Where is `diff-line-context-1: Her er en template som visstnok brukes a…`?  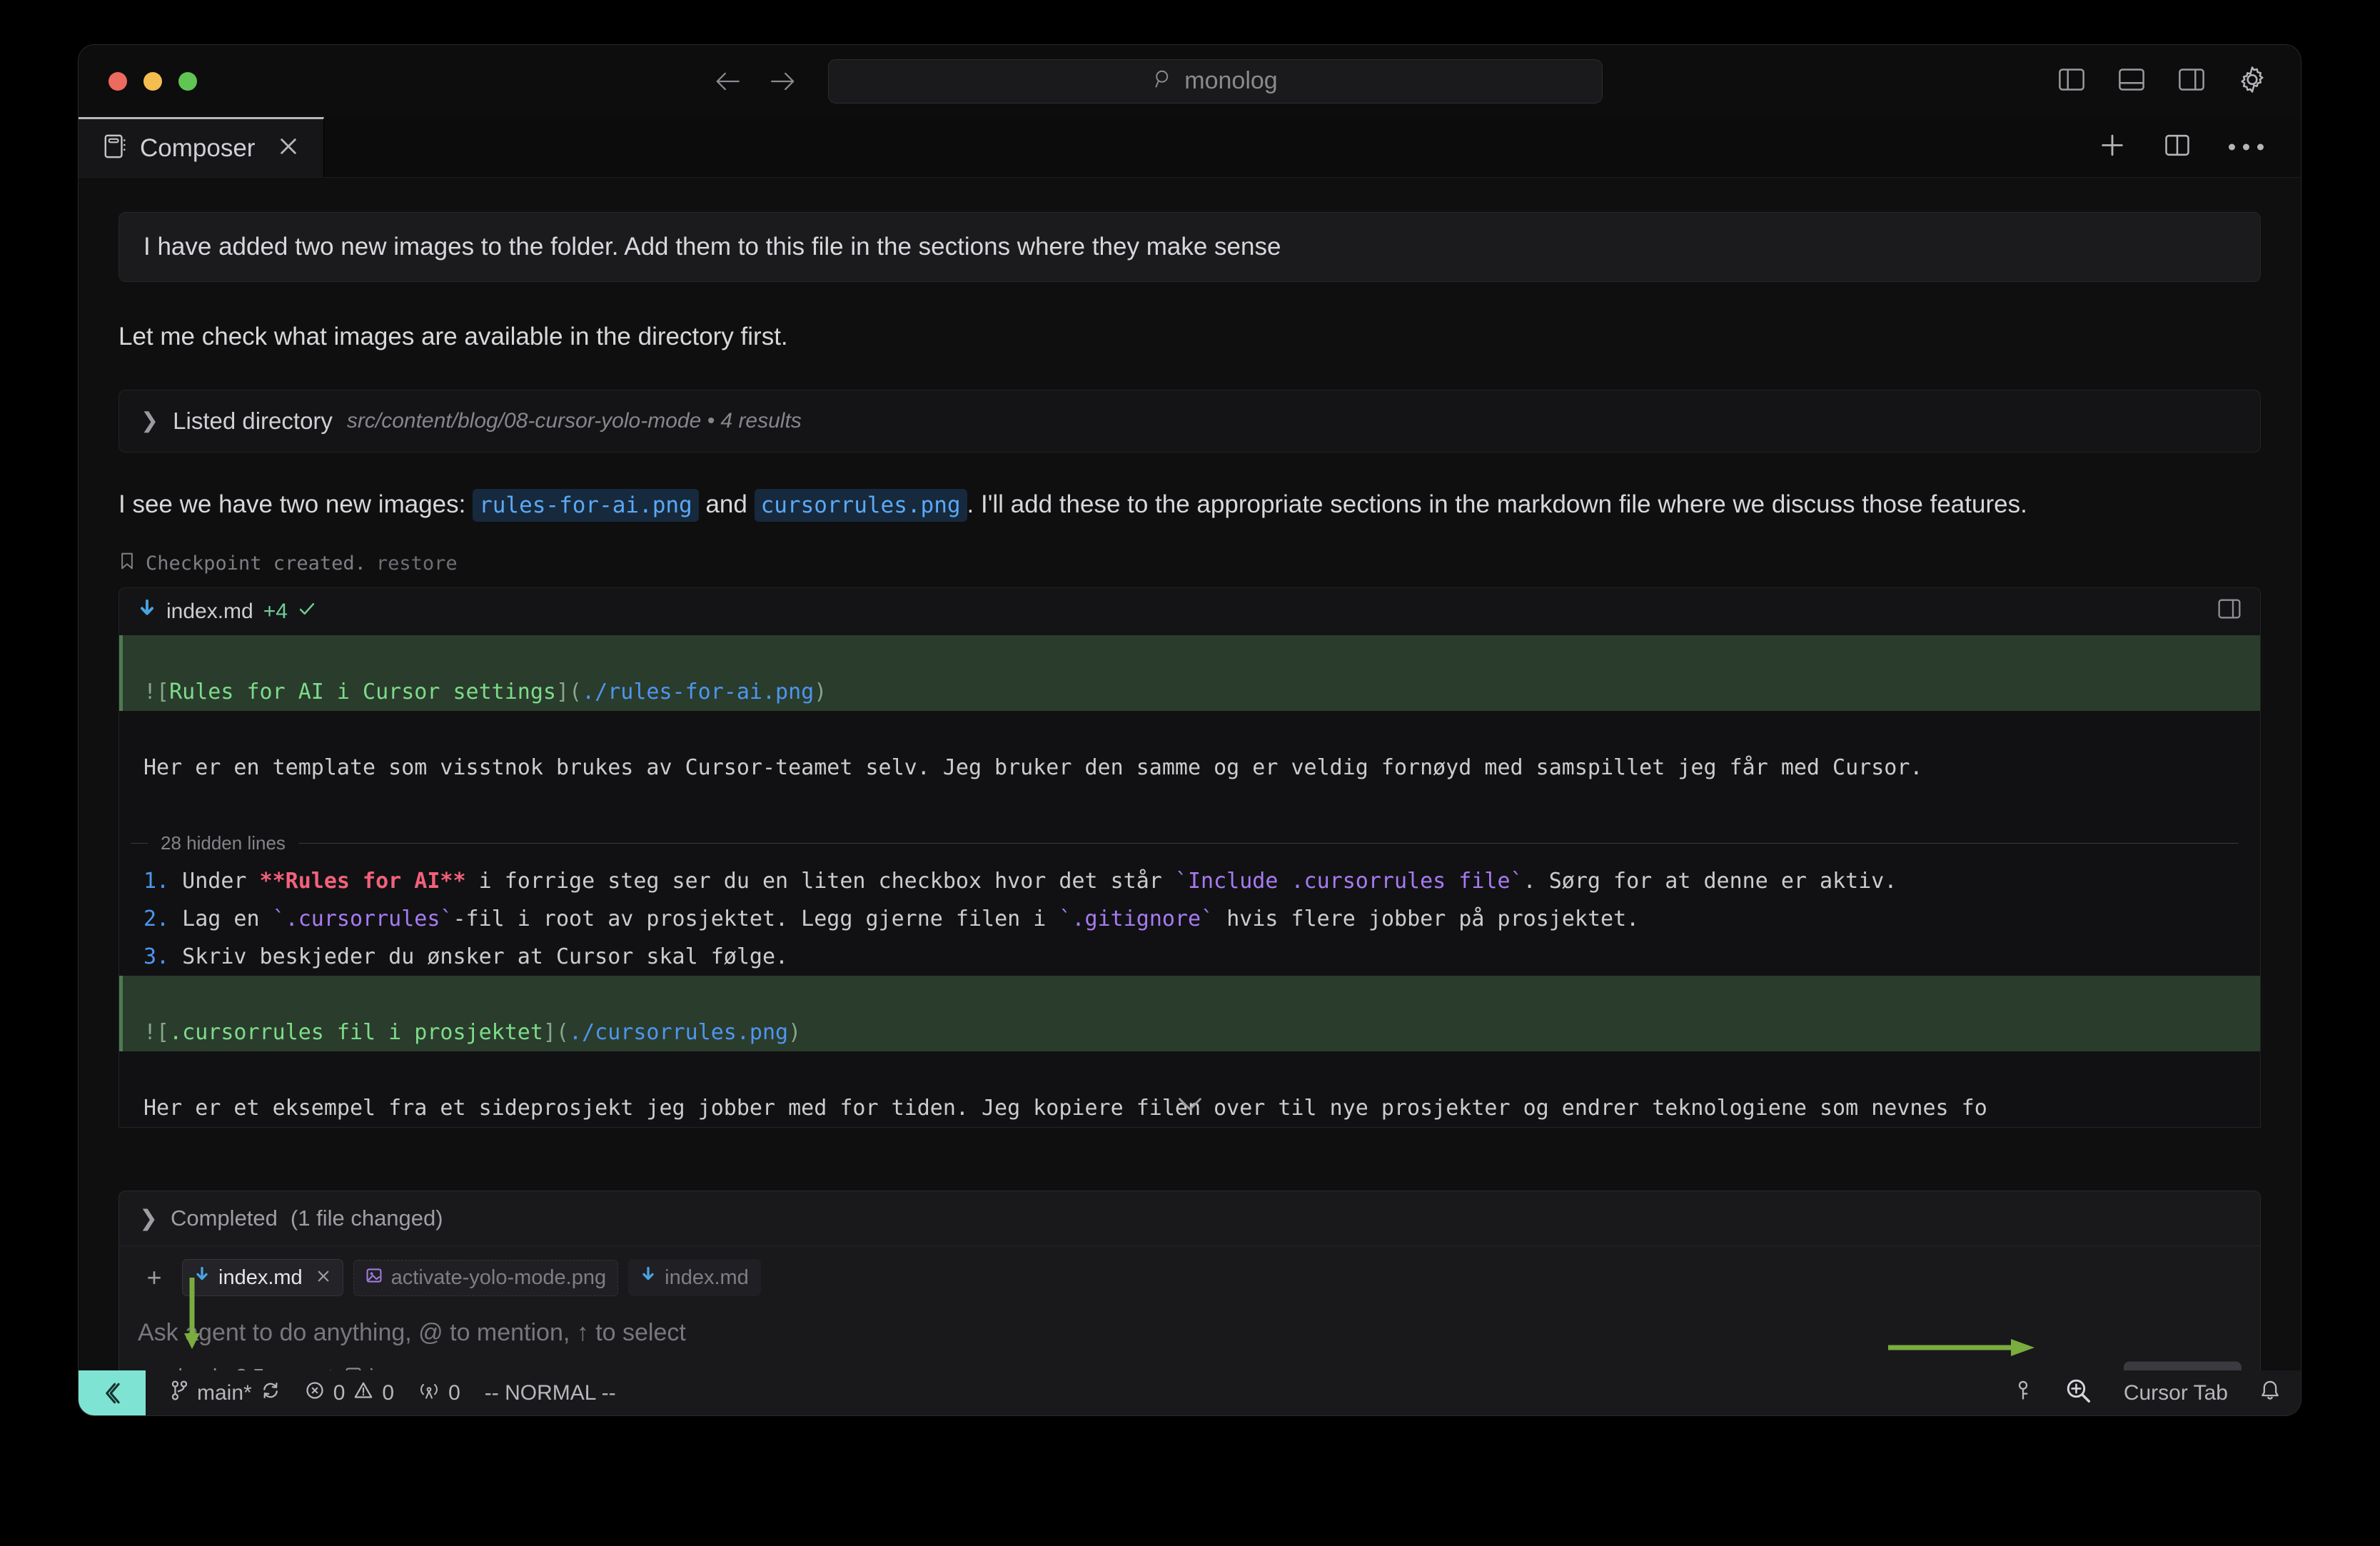
diff-line-context-1: Her er en template som visstnok brukes a… is located at coordinates (1033, 767).